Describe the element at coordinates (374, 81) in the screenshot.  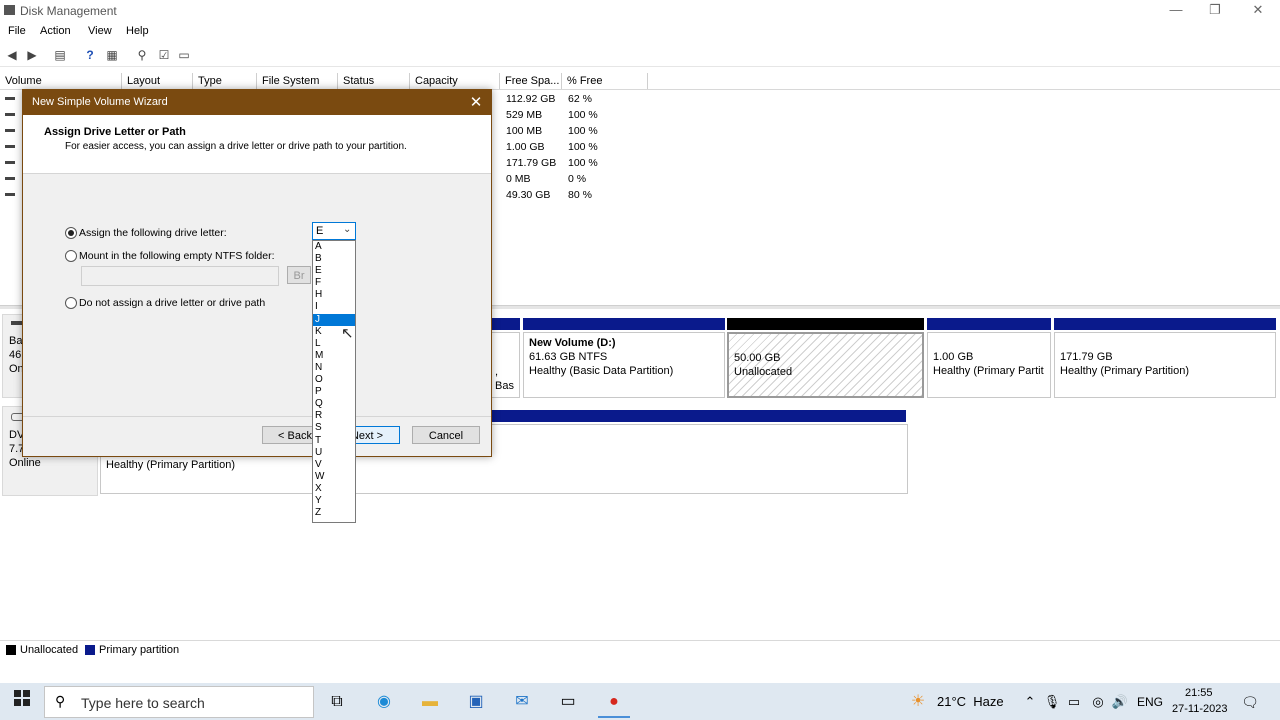
I see `col-status: Status` at that location.